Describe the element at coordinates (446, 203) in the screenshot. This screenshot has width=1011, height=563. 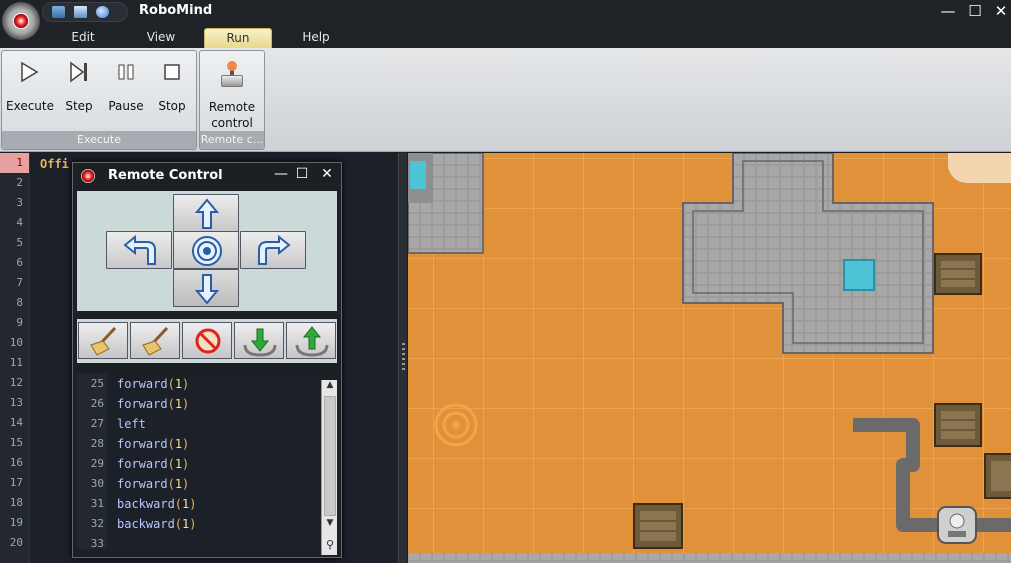
I see `wall-block` at that location.